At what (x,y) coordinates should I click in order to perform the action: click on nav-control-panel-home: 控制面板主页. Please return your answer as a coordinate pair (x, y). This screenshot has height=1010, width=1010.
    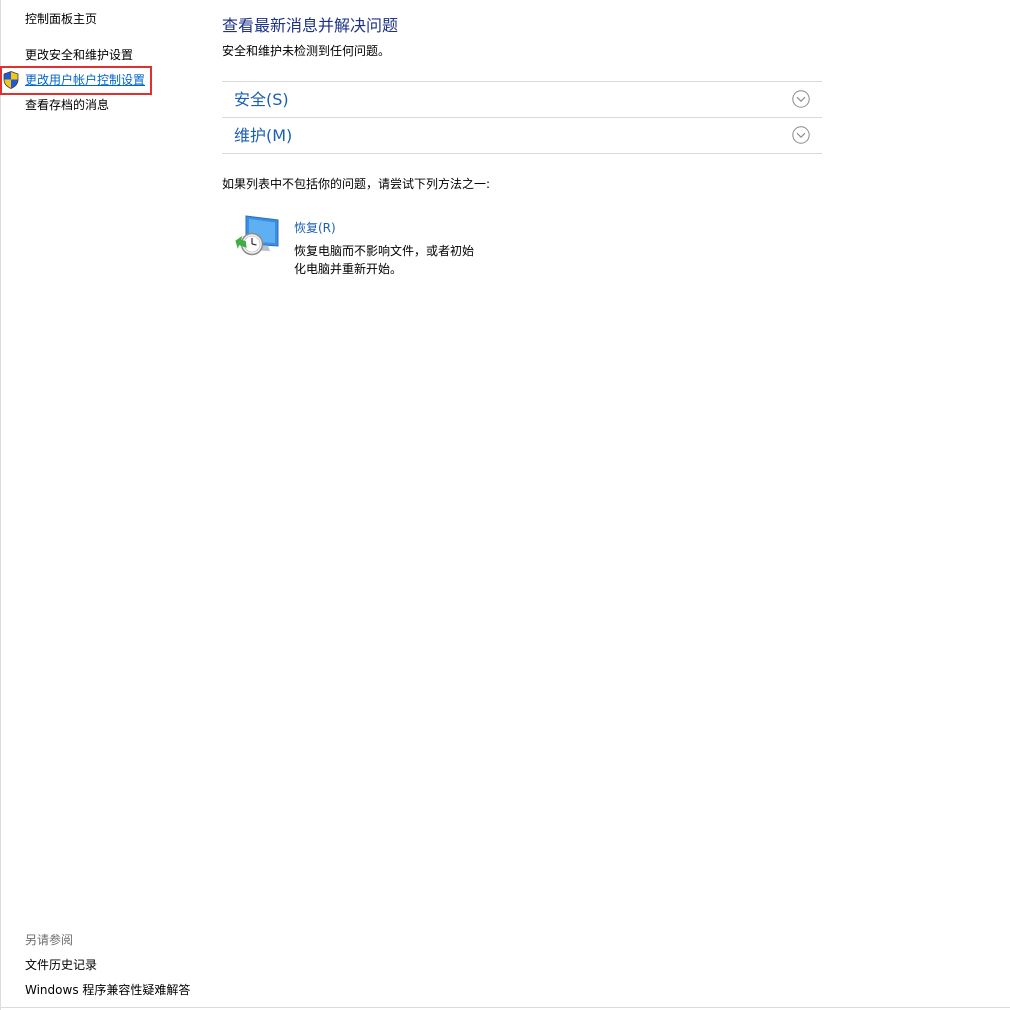
    Looking at the image, I should click on (61, 19).